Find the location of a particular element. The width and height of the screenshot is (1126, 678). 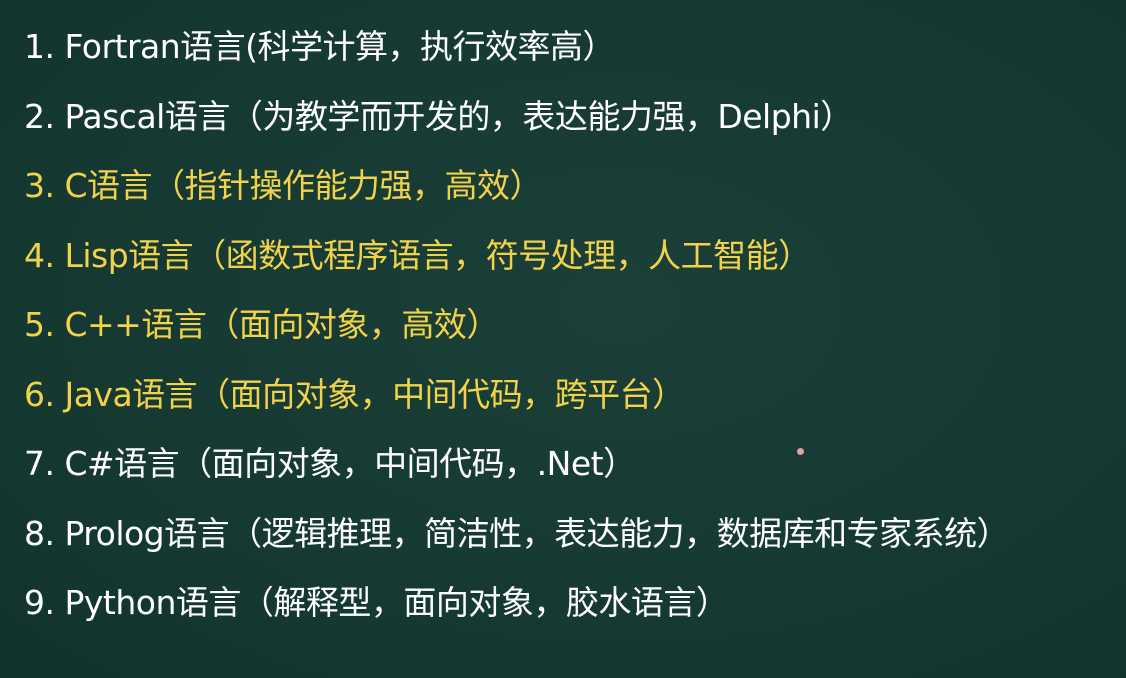

list-item-python: 9. Python语言（解释型，面向对象，胶水语言） is located at coordinates (376, 602).